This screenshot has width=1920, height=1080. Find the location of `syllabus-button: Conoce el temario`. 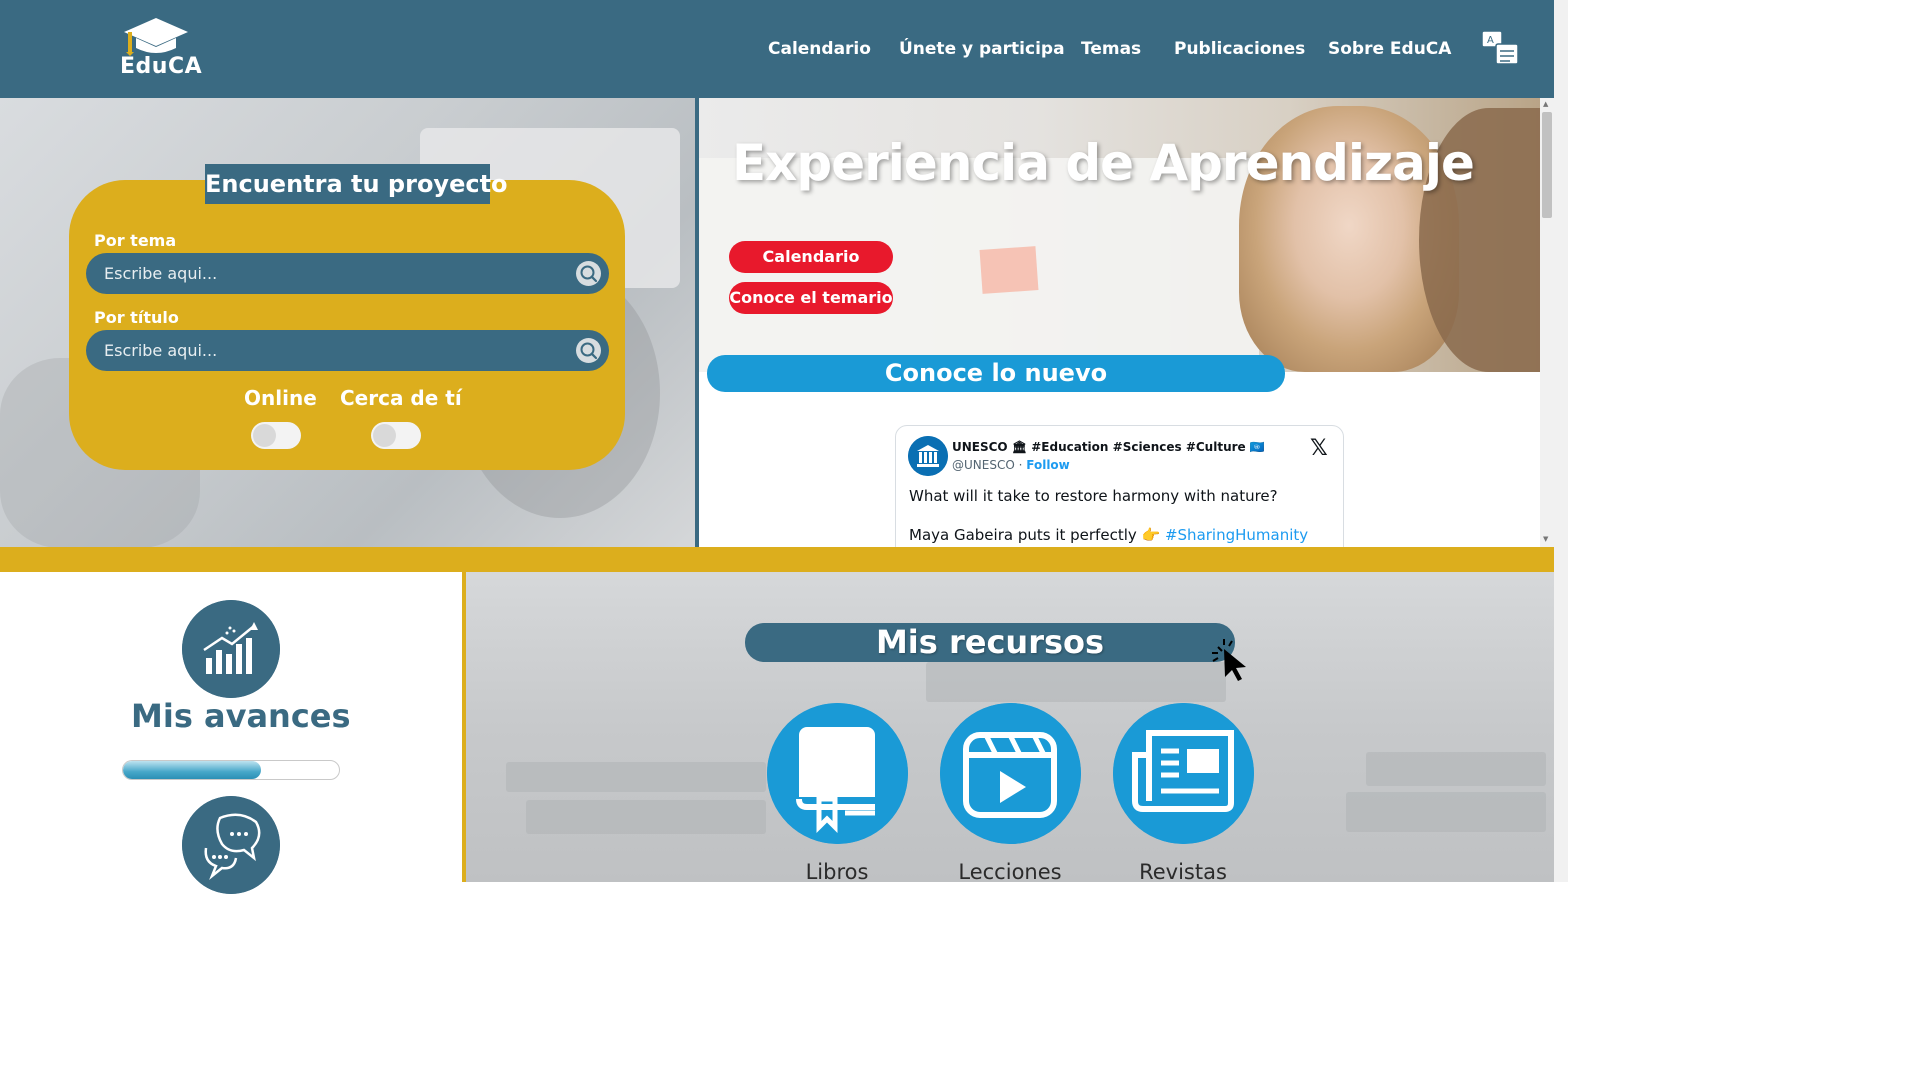

syllabus-button: Conoce el temario is located at coordinates (811, 298).